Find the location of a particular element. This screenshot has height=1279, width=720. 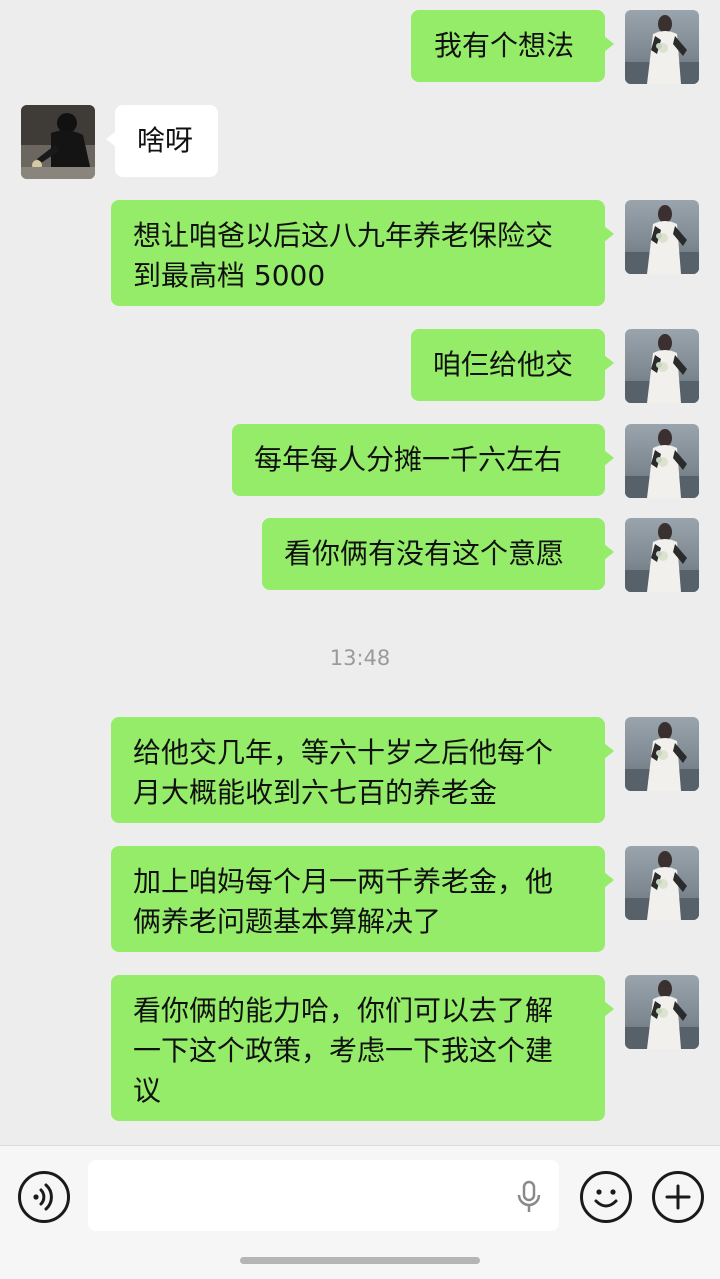

message-text-line: 加上咱妈每个月一两千养老金，他 is located at coordinates (343, 881).